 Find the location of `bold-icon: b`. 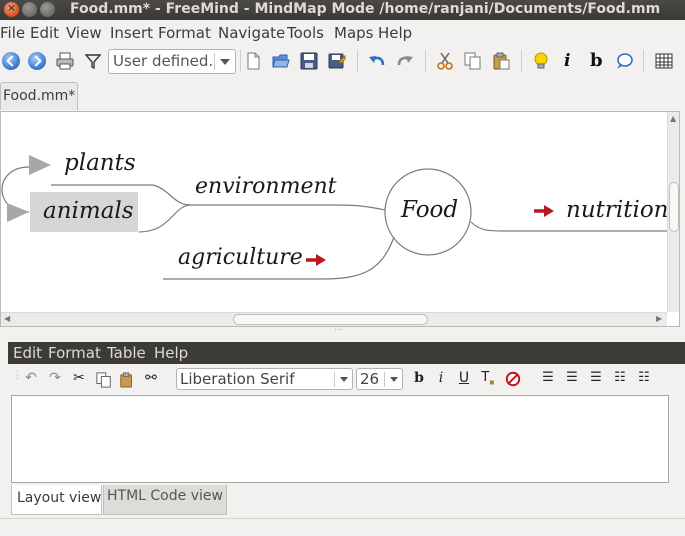

bold-icon: b is located at coordinates (596, 60).